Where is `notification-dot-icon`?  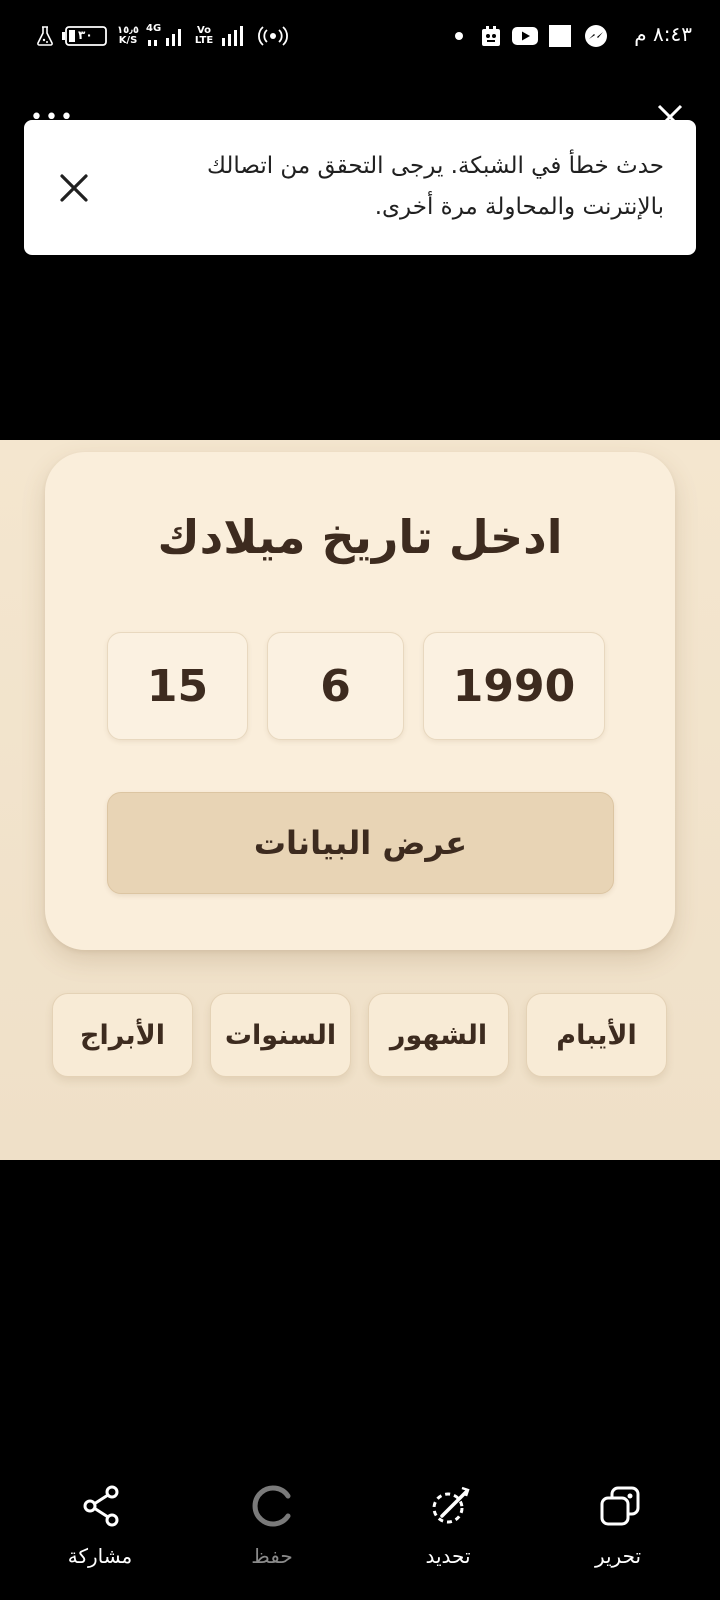 notification-dot-icon is located at coordinates (459, 36).